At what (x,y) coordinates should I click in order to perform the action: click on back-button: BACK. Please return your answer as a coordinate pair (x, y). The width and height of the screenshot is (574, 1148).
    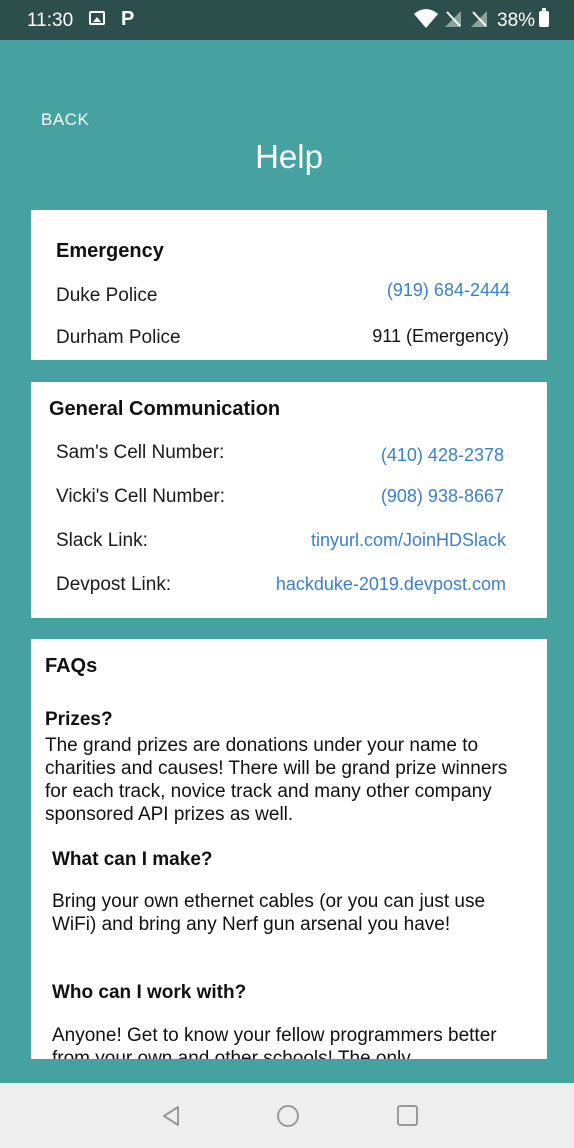
    Looking at the image, I should click on (65, 120).